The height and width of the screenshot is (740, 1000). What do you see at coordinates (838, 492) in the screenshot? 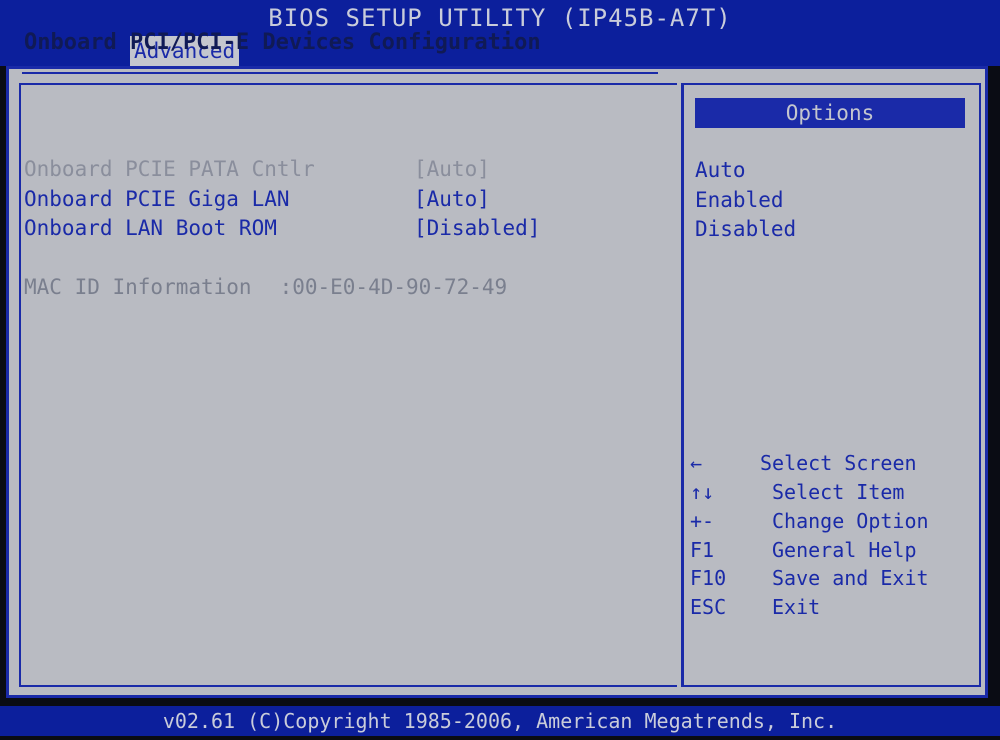
I see `key-desc: Select Item` at bounding box center [838, 492].